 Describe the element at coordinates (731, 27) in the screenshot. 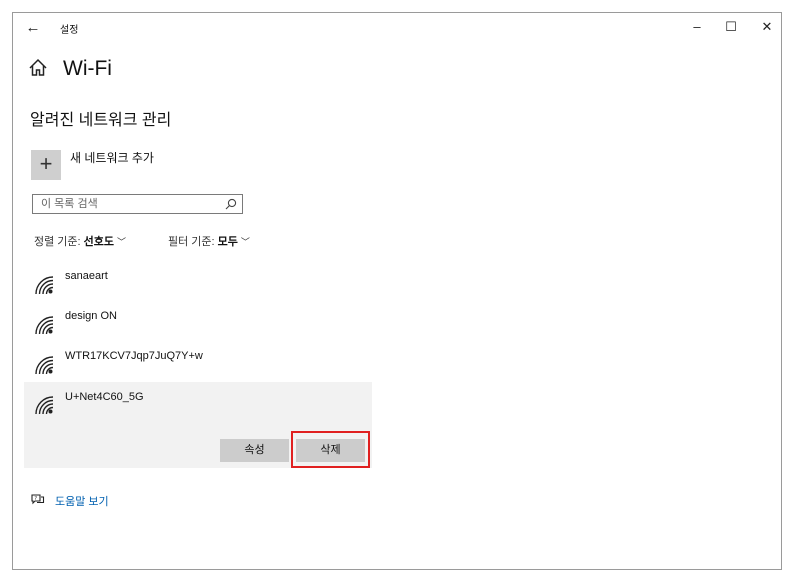

I see `maximize-button: ☐` at that location.